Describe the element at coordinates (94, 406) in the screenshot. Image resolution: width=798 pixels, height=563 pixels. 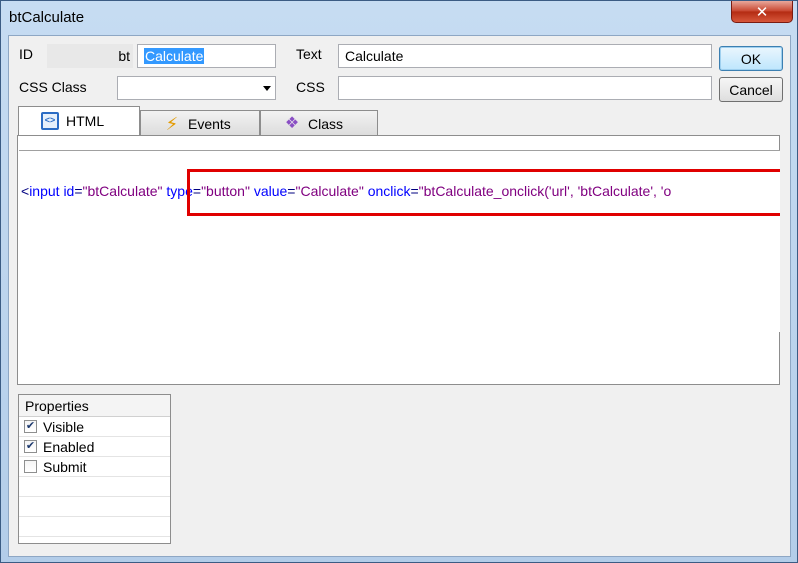
I see `properties-header: Properties` at that location.